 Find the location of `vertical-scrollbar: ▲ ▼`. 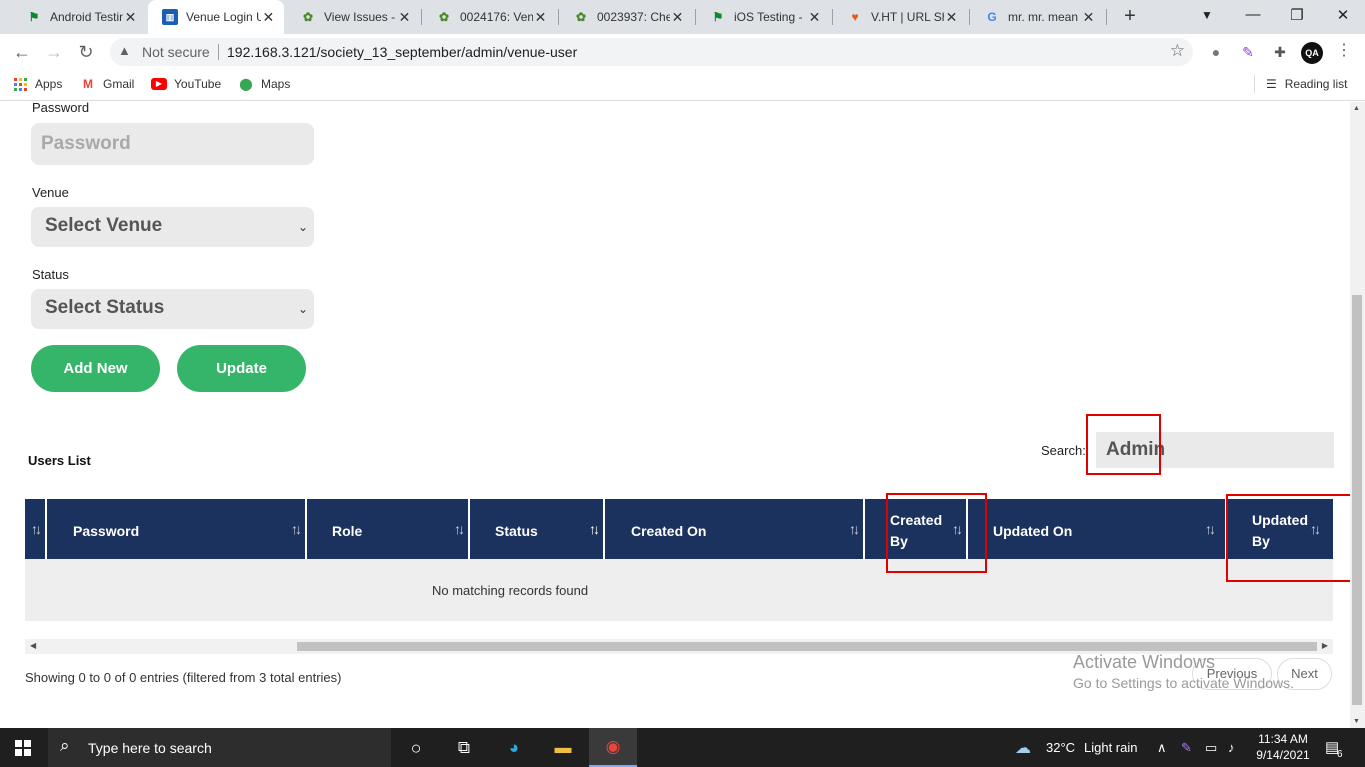

vertical-scrollbar: ▲ ▼ is located at coordinates (1357, 415).